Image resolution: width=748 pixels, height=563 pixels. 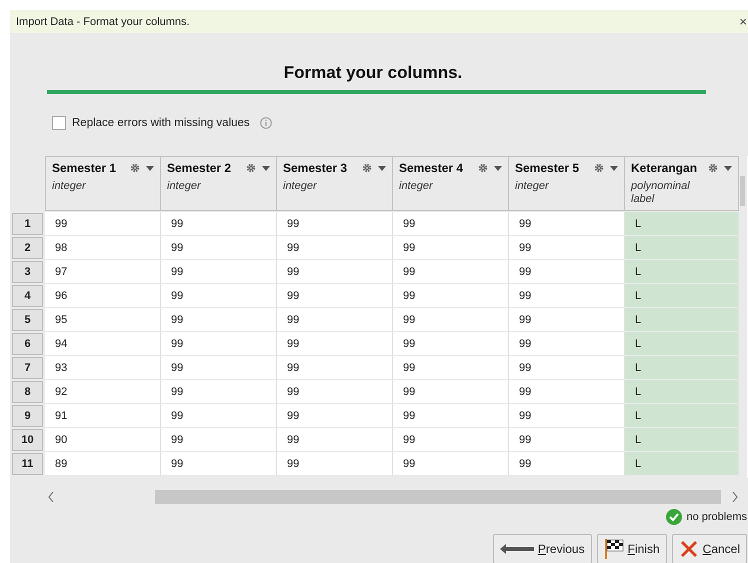 What do you see at coordinates (27, 344) in the screenshot?
I see `row-number: 6` at bounding box center [27, 344].